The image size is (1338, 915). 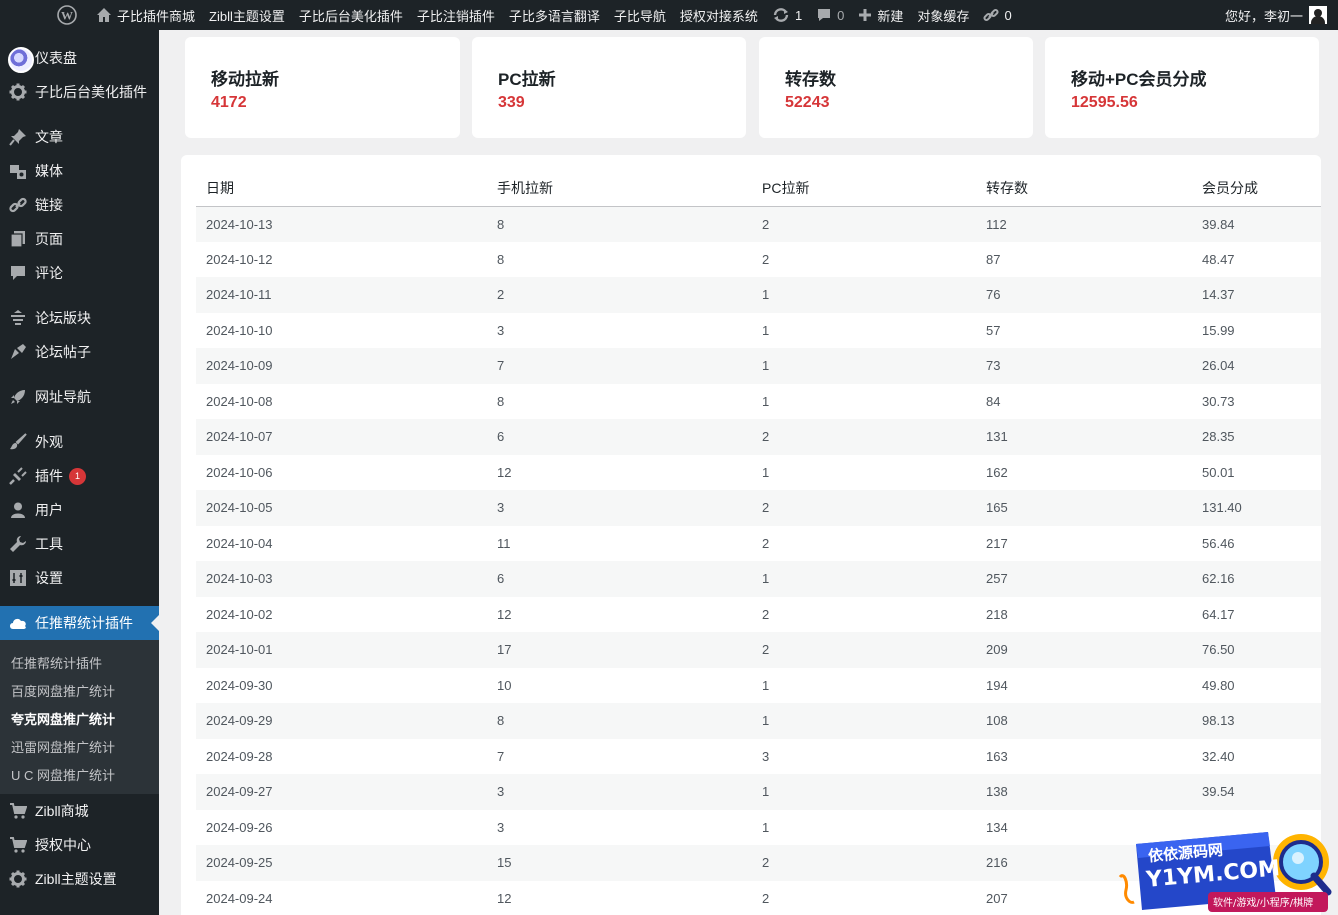 What do you see at coordinates (874, 188) in the screenshot?
I see `col-header-pc: PC拉新` at bounding box center [874, 188].